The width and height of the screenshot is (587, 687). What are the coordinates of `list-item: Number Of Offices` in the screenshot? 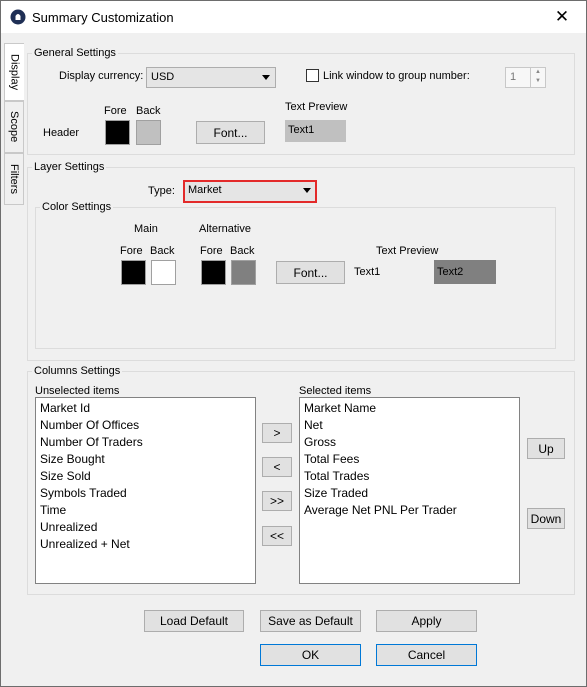 It's located at (145, 425).